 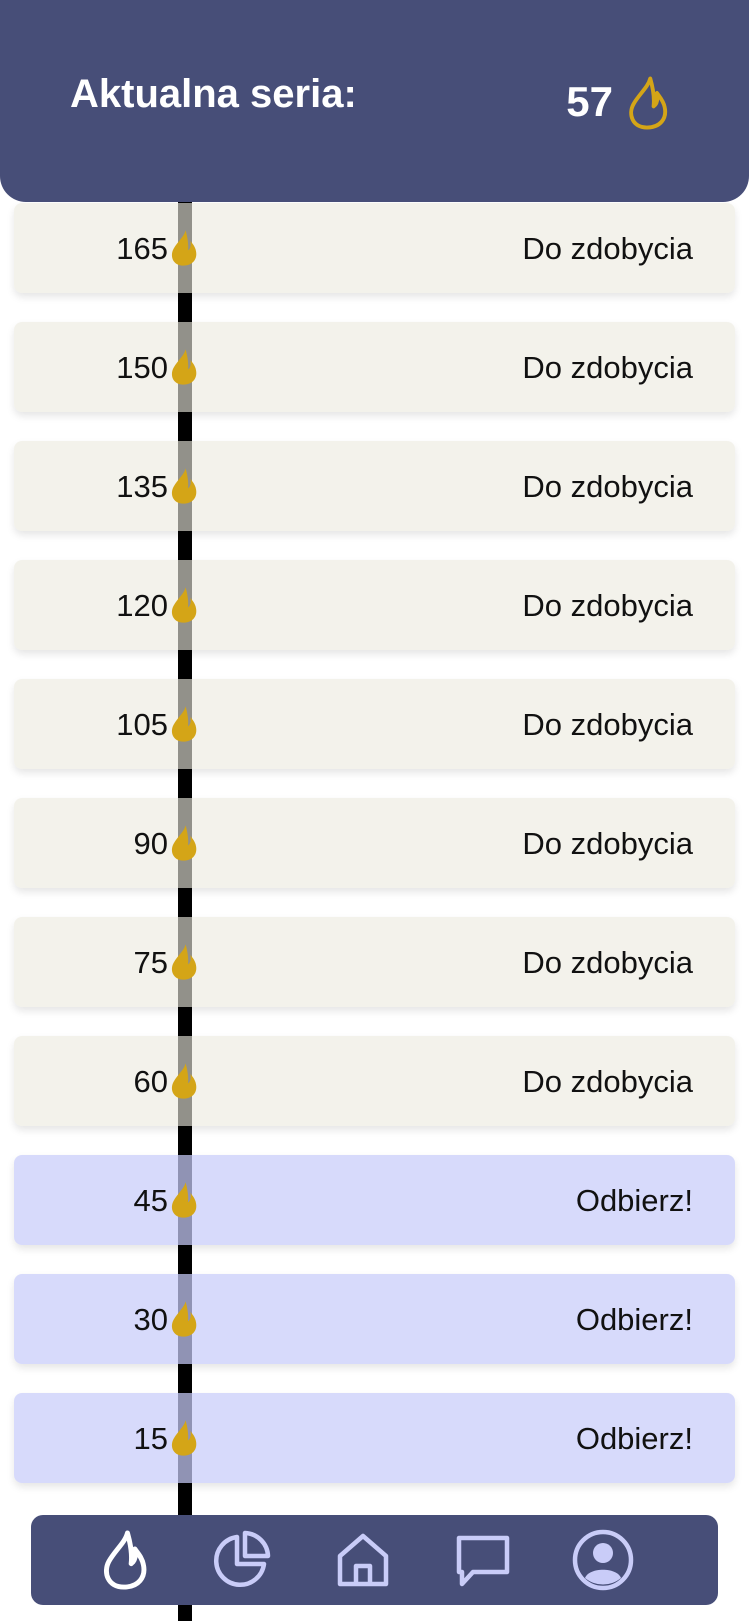 I want to click on nav-home, so click(x=363, y=1560).